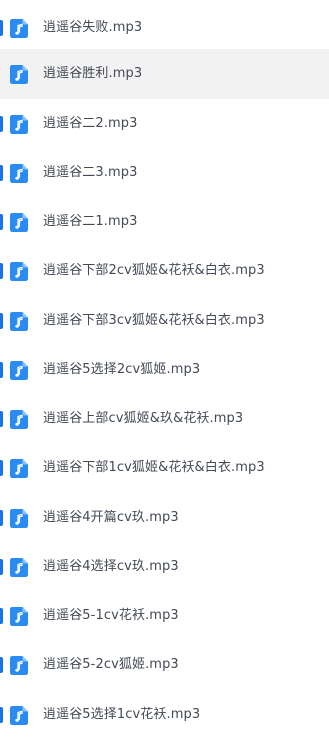 The width and height of the screenshot is (329, 746). What do you see at coordinates (93, 73) in the screenshot?
I see `file-name: 逍遥谷胜利.mp3` at bounding box center [93, 73].